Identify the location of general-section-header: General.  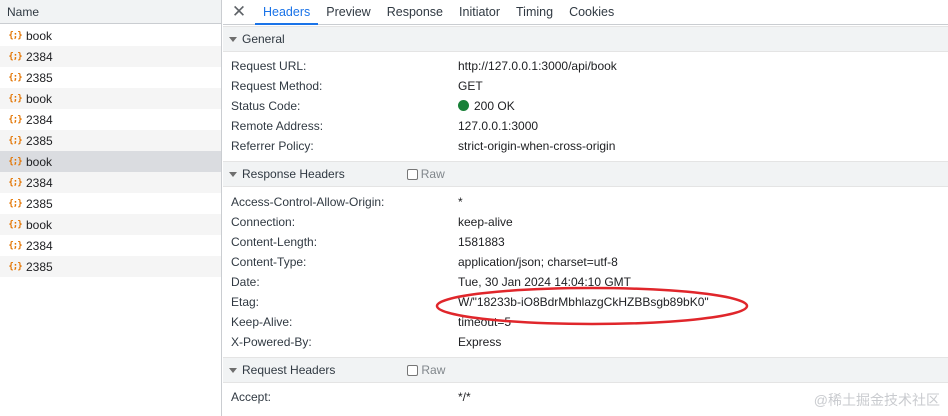
(585, 39).